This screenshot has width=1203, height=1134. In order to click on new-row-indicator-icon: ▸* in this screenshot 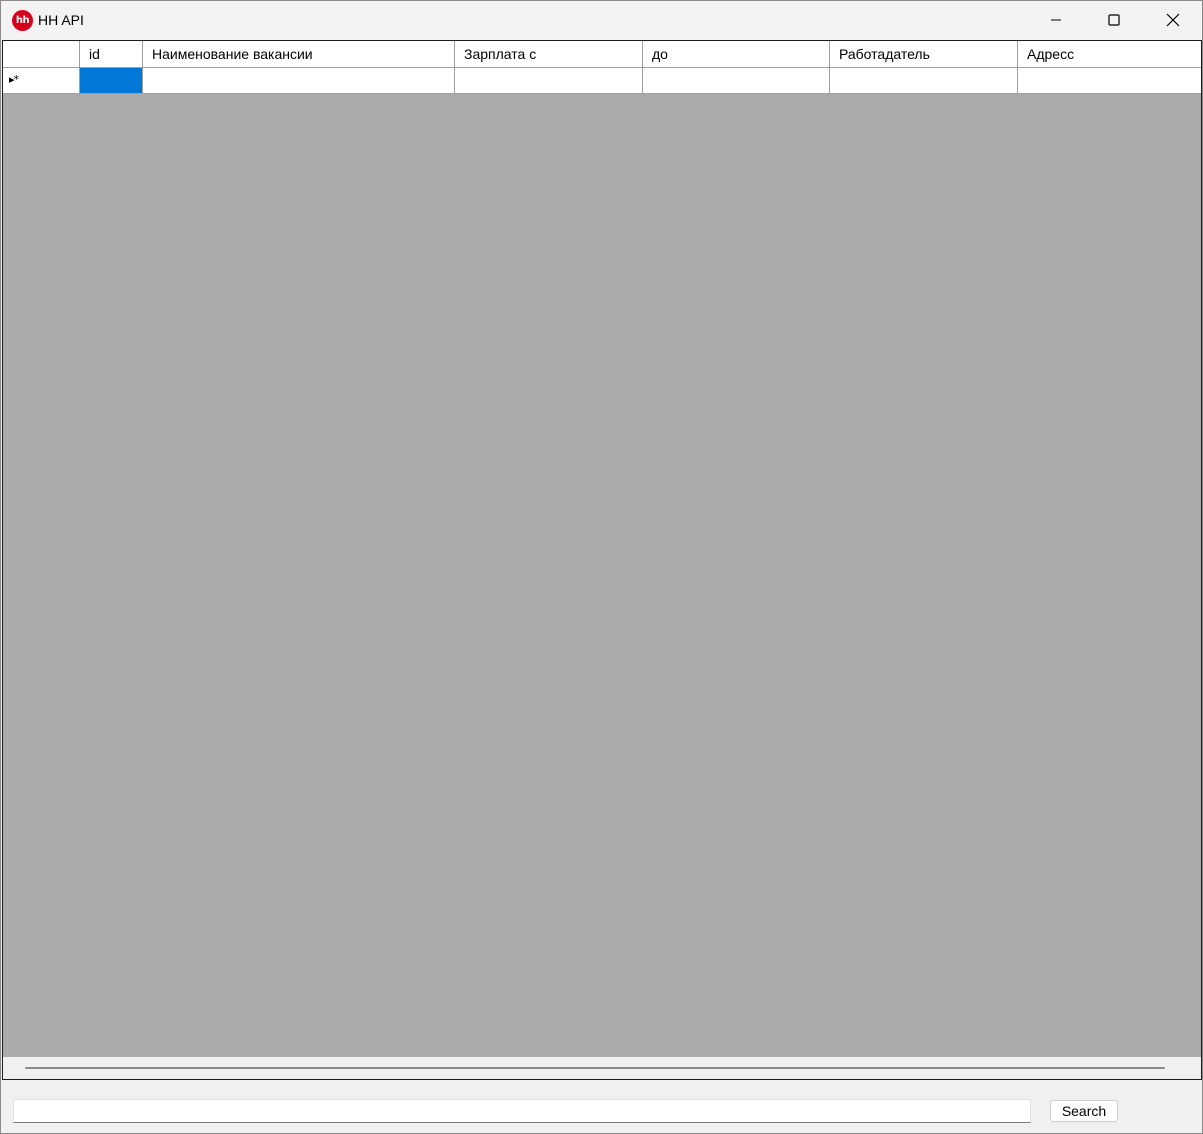, I will do `click(14, 79)`.